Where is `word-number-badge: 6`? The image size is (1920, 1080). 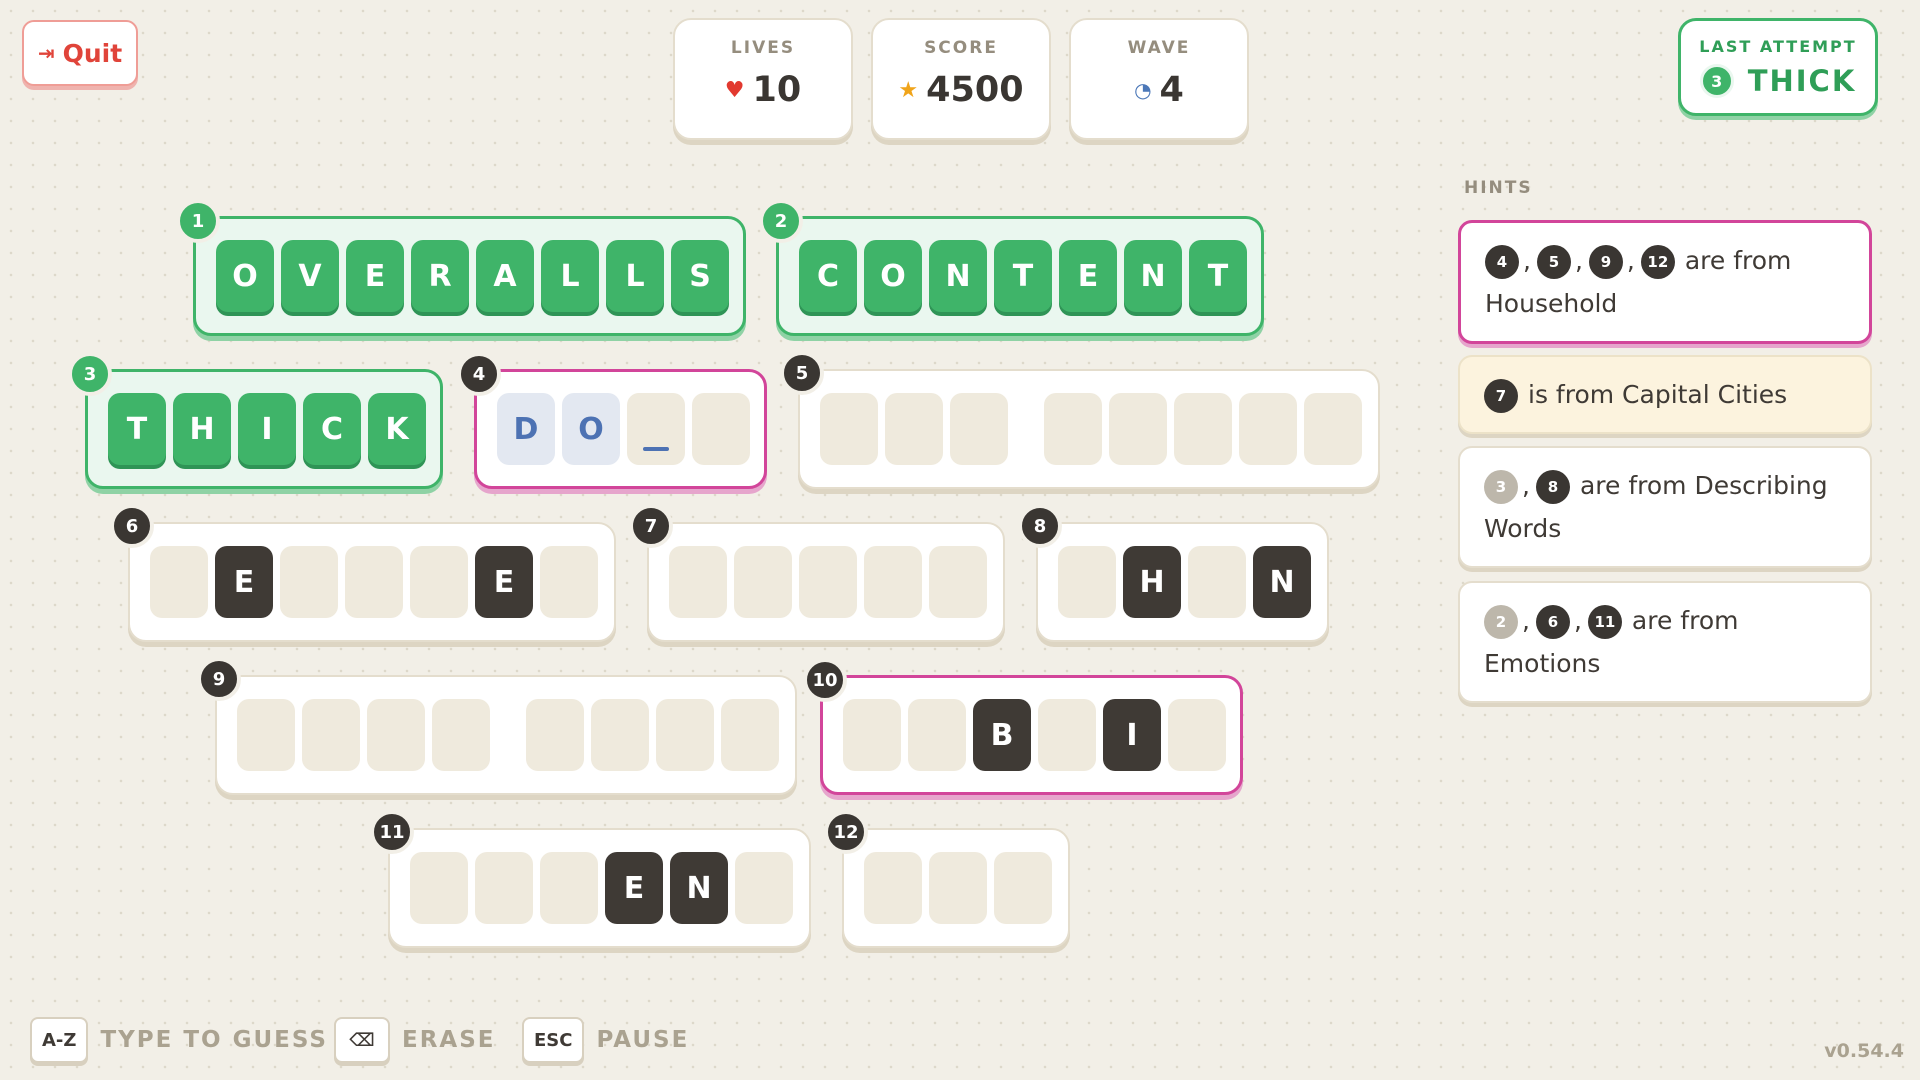
word-number-badge: 6 is located at coordinates (132, 526).